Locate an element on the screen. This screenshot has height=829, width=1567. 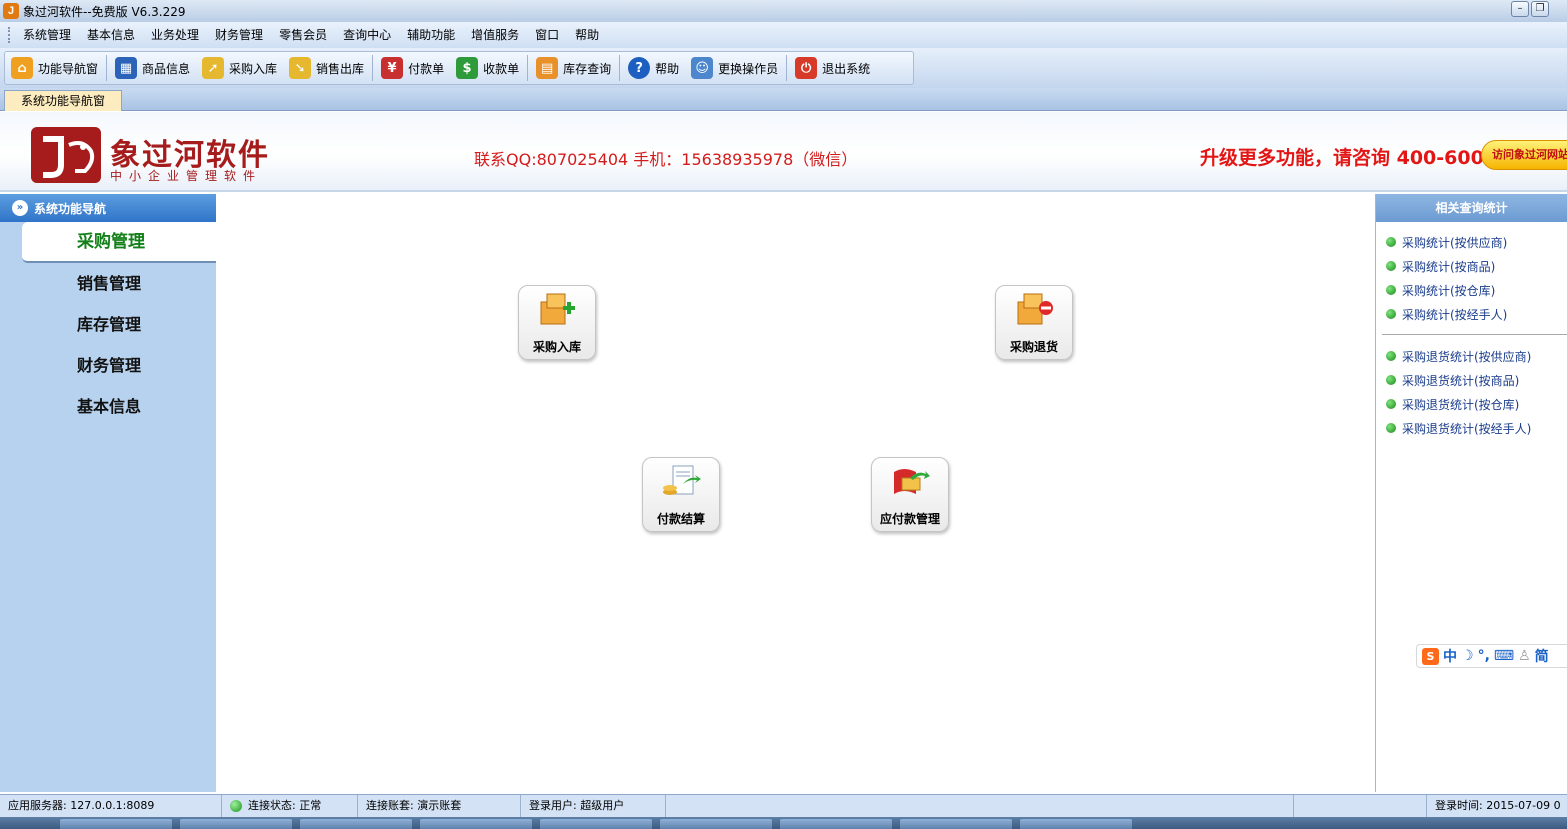
query-link-purchase-by-supplier: 采购统计(按供应商) is located at coordinates (1476, 242).